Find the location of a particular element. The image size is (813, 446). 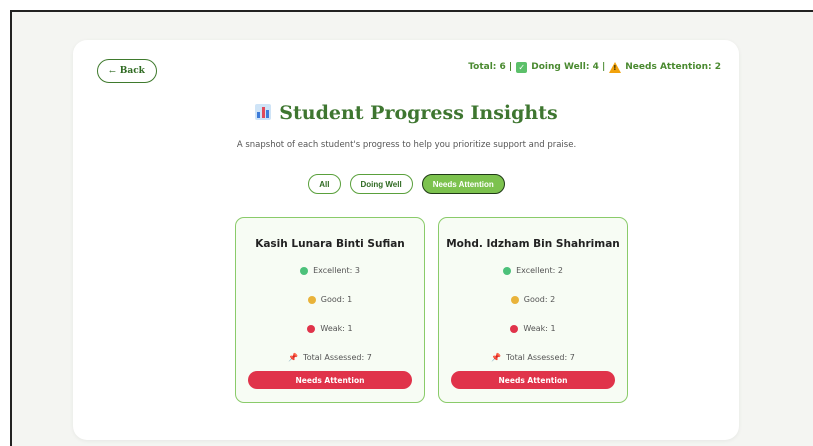

excellent-row: Excellent: 3 is located at coordinates (330, 270).